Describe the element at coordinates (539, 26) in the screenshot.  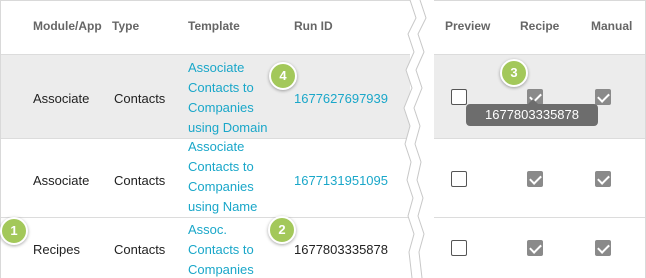
I see `column-header-recipe: Recipe` at that location.